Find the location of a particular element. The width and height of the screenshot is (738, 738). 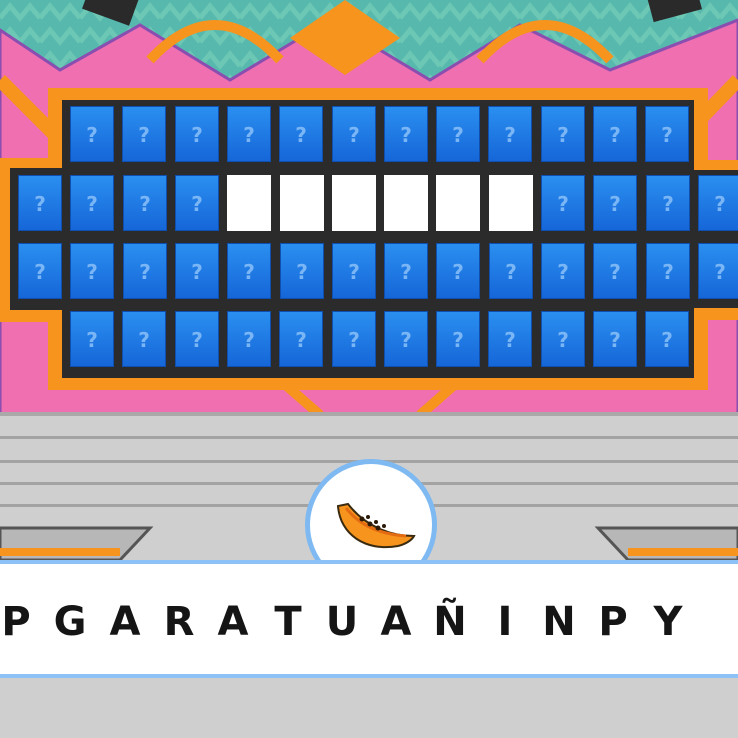

letter-option: I is located at coordinates (505, 622).